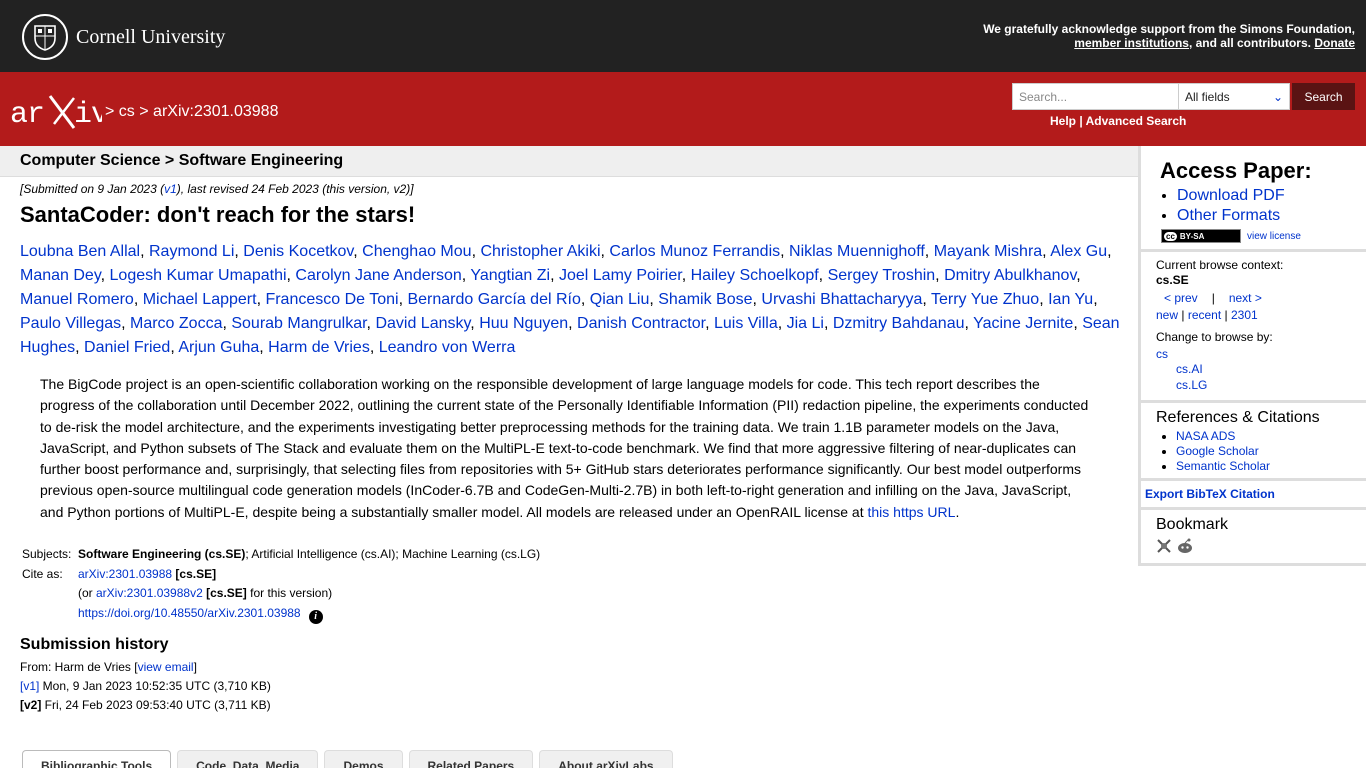 The image size is (1366, 768). I want to click on prev-link: < prev, so click(1181, 298).